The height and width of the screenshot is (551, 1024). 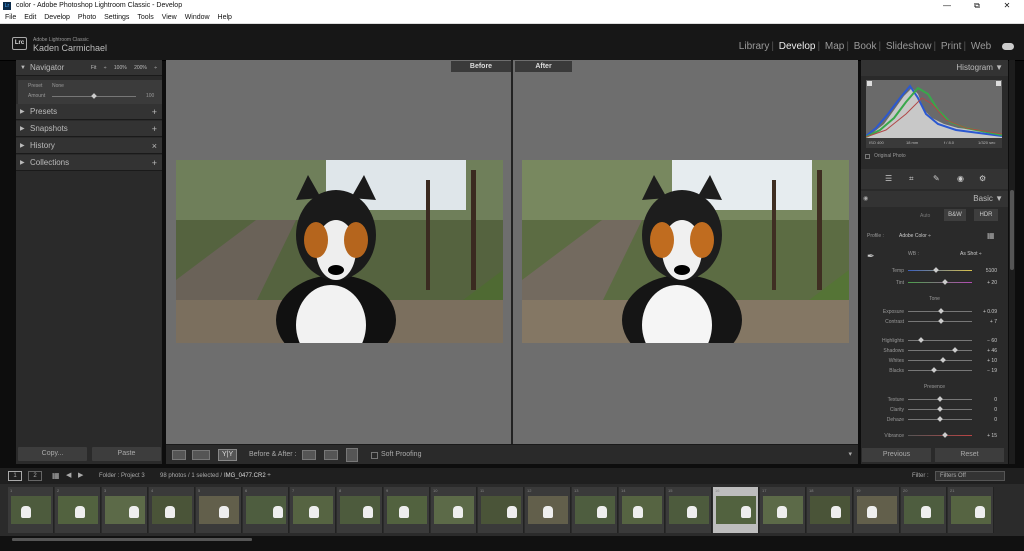 What do you see at coordinates (78, 510) in the screenshot?
I see `filmstrip-thumbnail: 2` at bounding box center [78, 510].